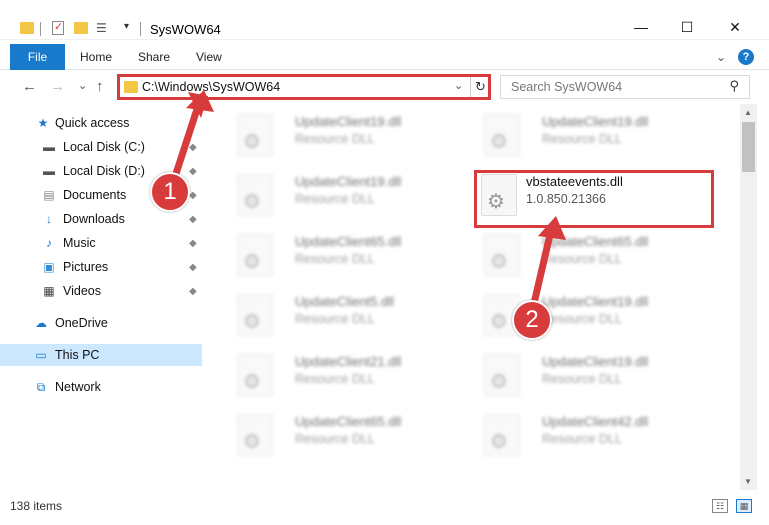  Describe the element at coordinates (41, 355) in the screenshot. I see `computer-icon: ▭` at that location.